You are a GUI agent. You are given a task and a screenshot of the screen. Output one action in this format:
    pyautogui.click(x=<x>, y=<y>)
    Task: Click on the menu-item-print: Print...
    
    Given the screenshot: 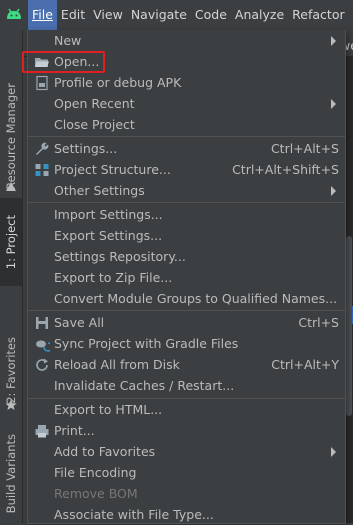 What is the action you would take?
    pyautogui.click(x=186, y=430)
    